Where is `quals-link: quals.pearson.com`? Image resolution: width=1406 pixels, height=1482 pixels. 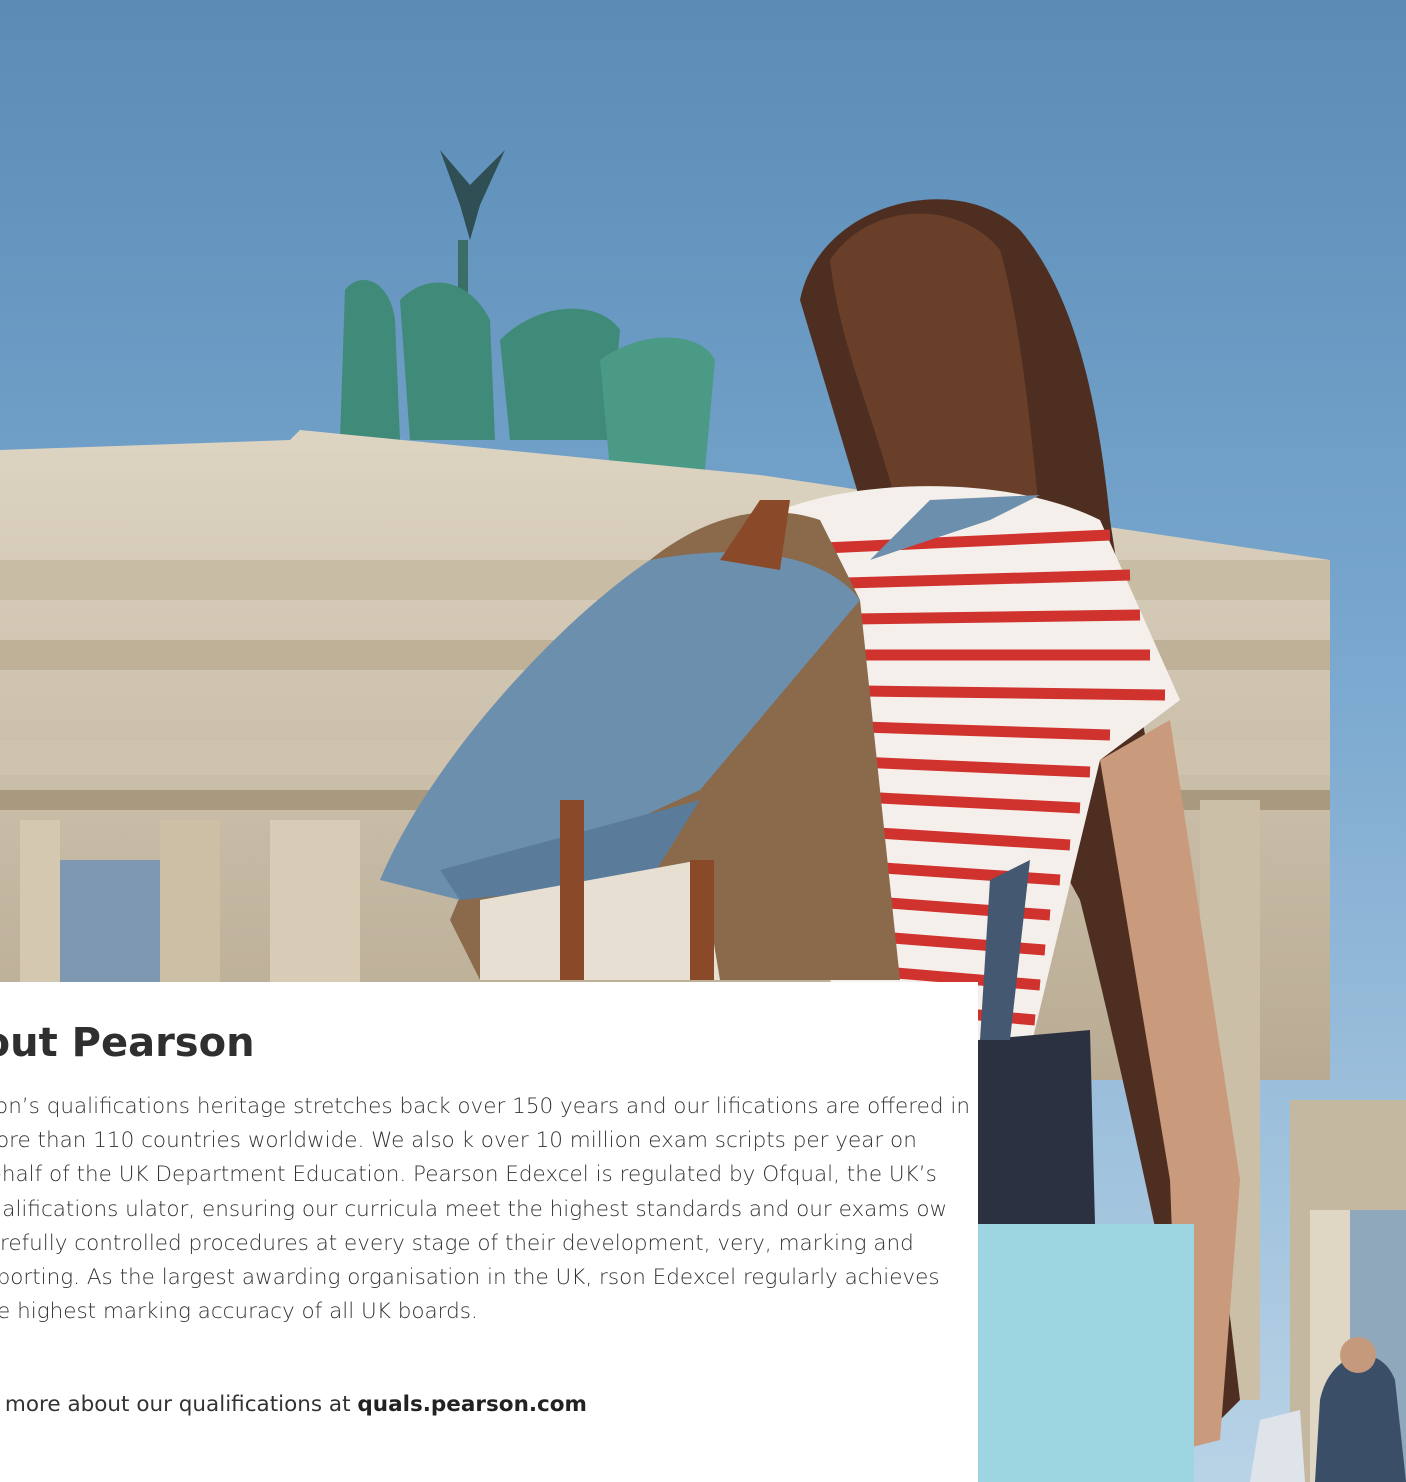
quals-link: quals.pearson.com is located at coordinates (472, 1404).